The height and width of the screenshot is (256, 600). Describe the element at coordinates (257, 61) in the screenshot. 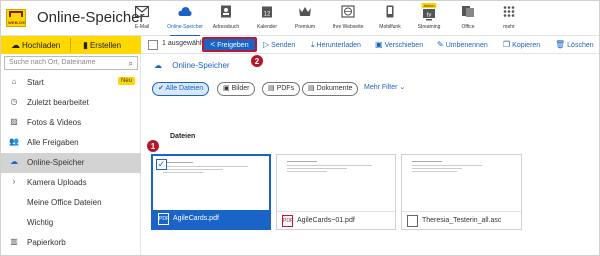

I see `step-marker-2: 2` at that location.